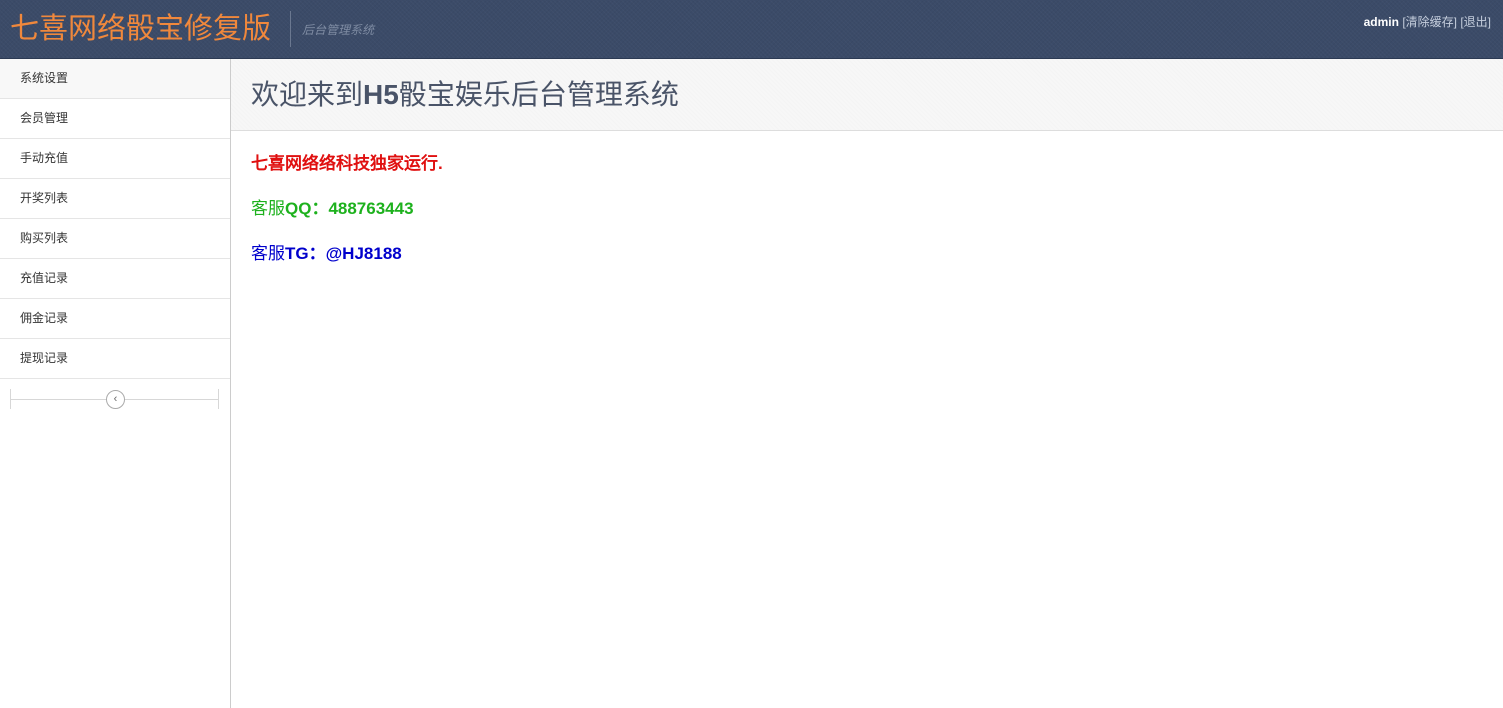 The image size is (1503, 708). What do you see at coordinates (867, 206) in the screenshot?
I see `support-qq: 客服QQ：488763443` at bounding box center [867, 206].